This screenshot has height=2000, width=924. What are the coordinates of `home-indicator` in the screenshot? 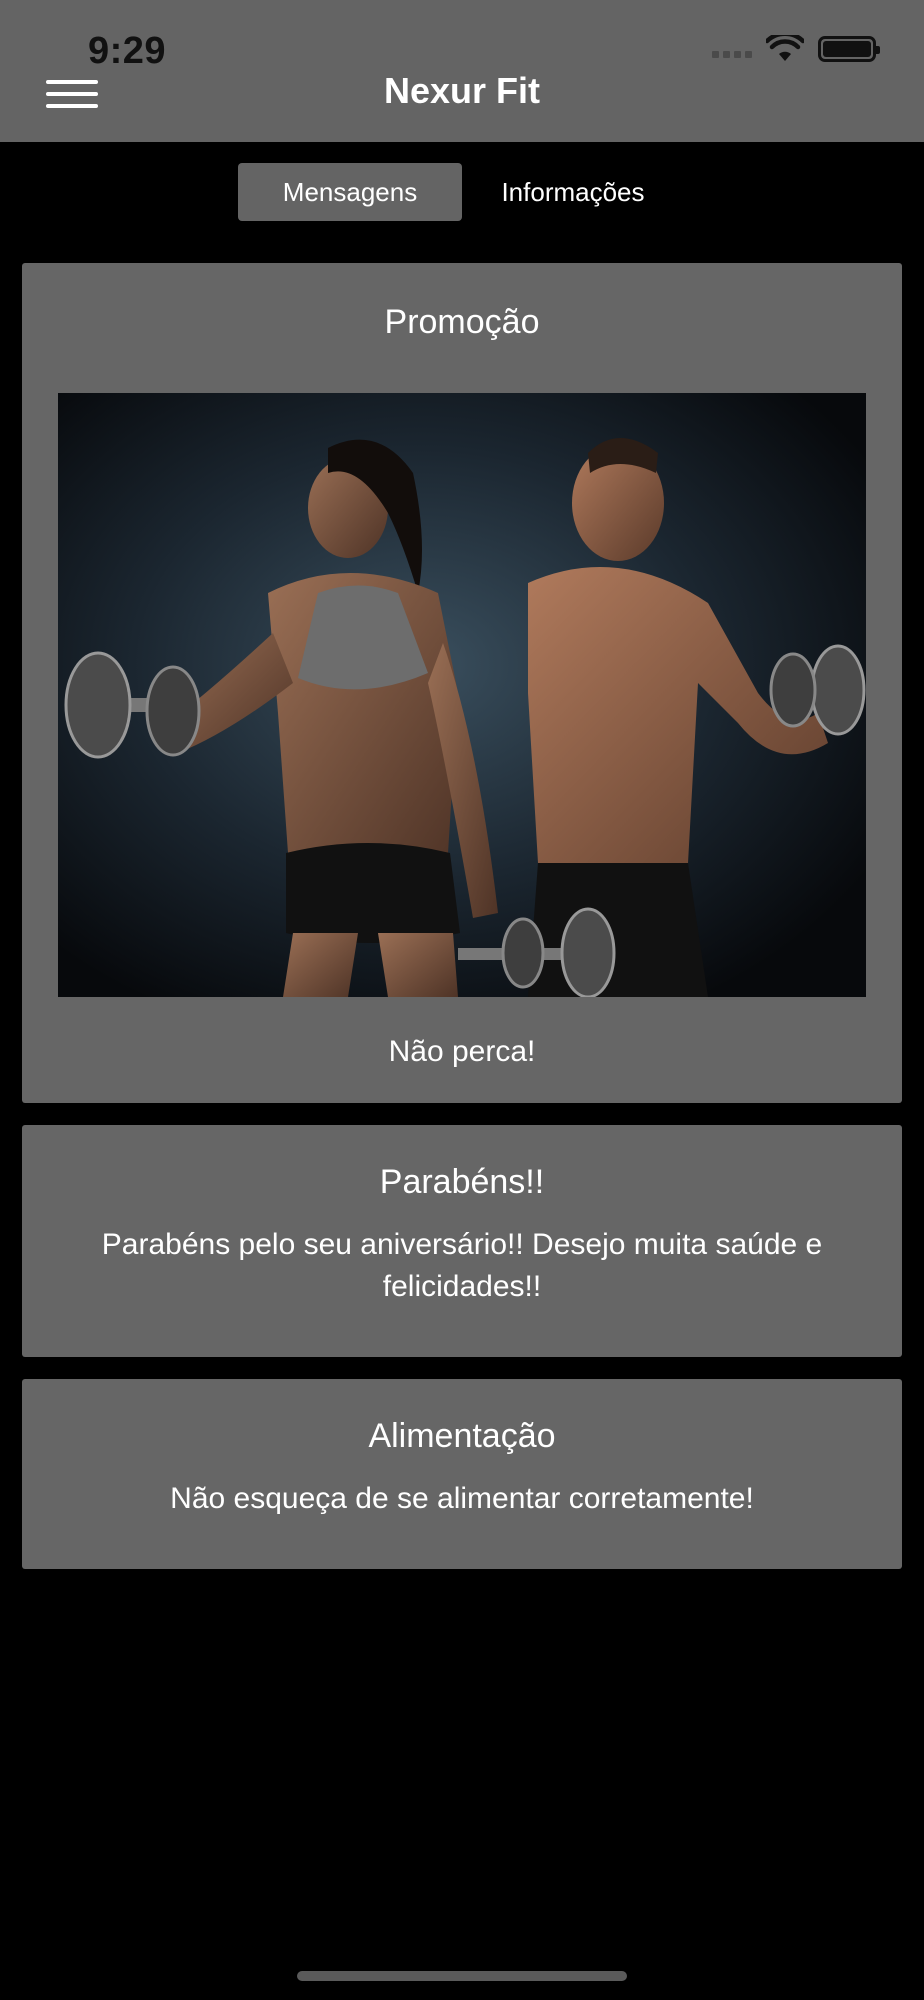 It's located at (462, 1976).